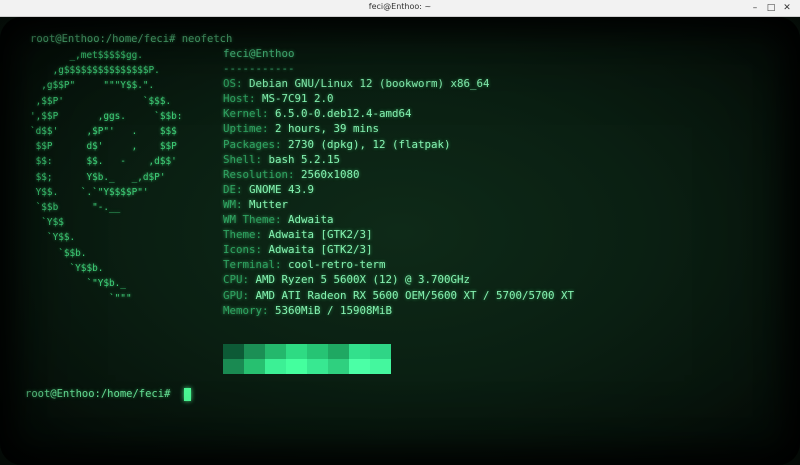 This screenshot has height=465, width=800. Describe the element at coordinates (787, 8) in the screenshot. I see `close-button: ✕` at that location.